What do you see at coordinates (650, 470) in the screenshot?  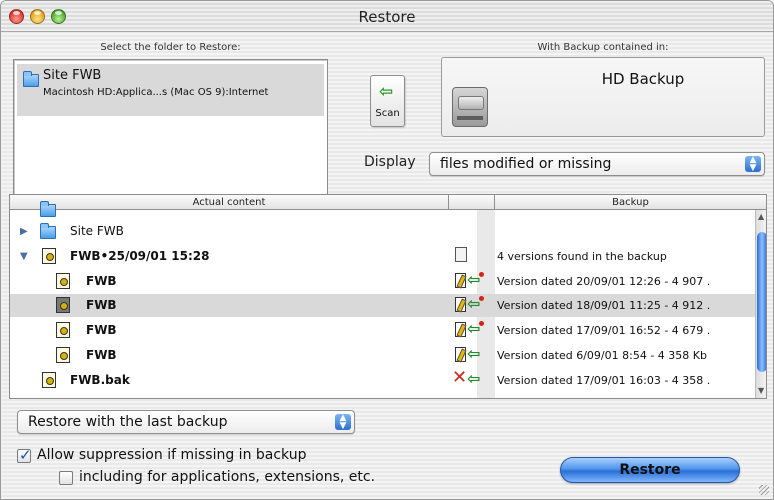 I see `restore-button: Restore` at bounding box center [650, 470].